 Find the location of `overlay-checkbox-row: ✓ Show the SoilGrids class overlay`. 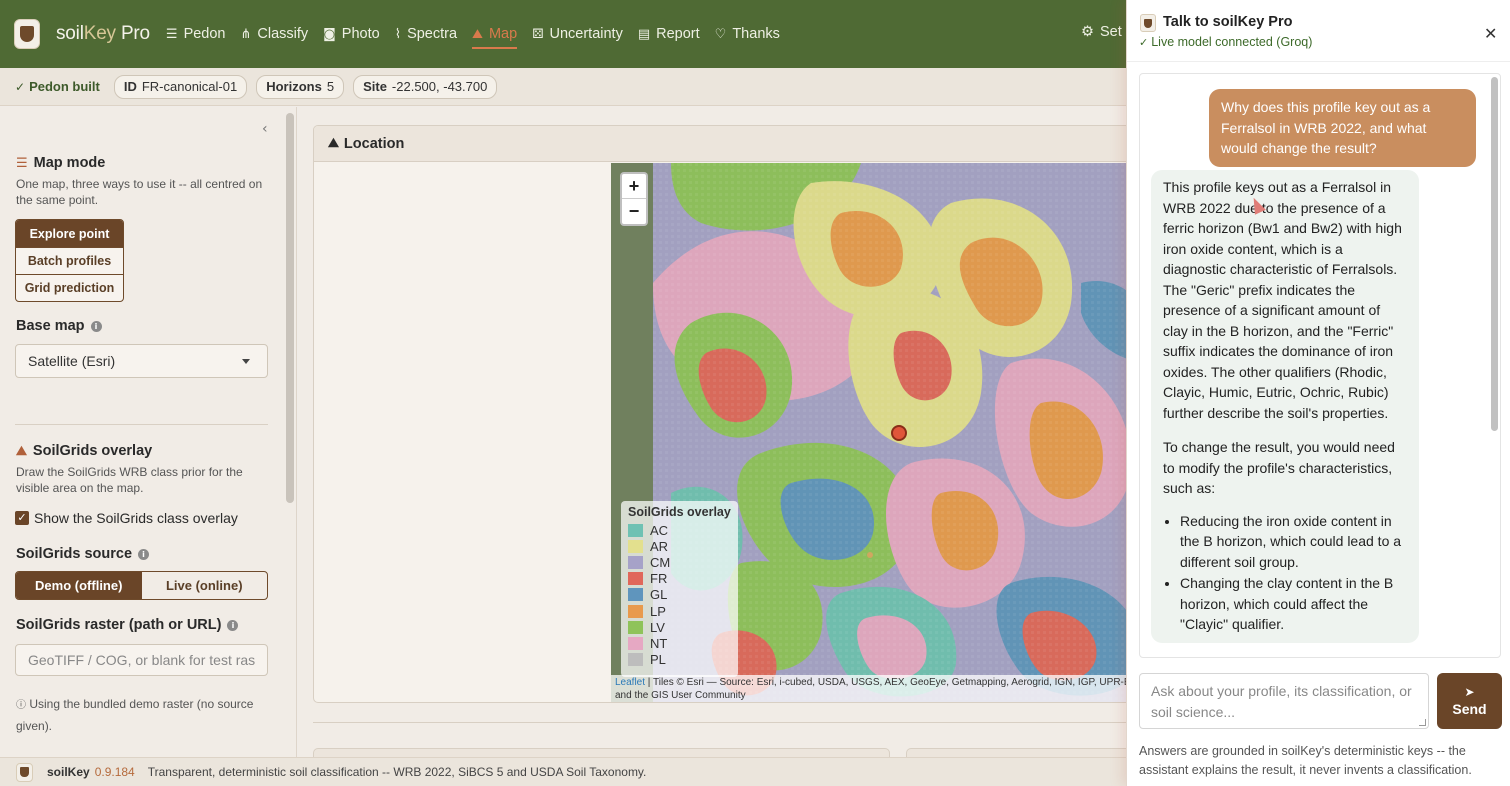

overlay-checkbox-row: ✓ Show the SoilGrids class overlay is located at coordinates (126, 518).